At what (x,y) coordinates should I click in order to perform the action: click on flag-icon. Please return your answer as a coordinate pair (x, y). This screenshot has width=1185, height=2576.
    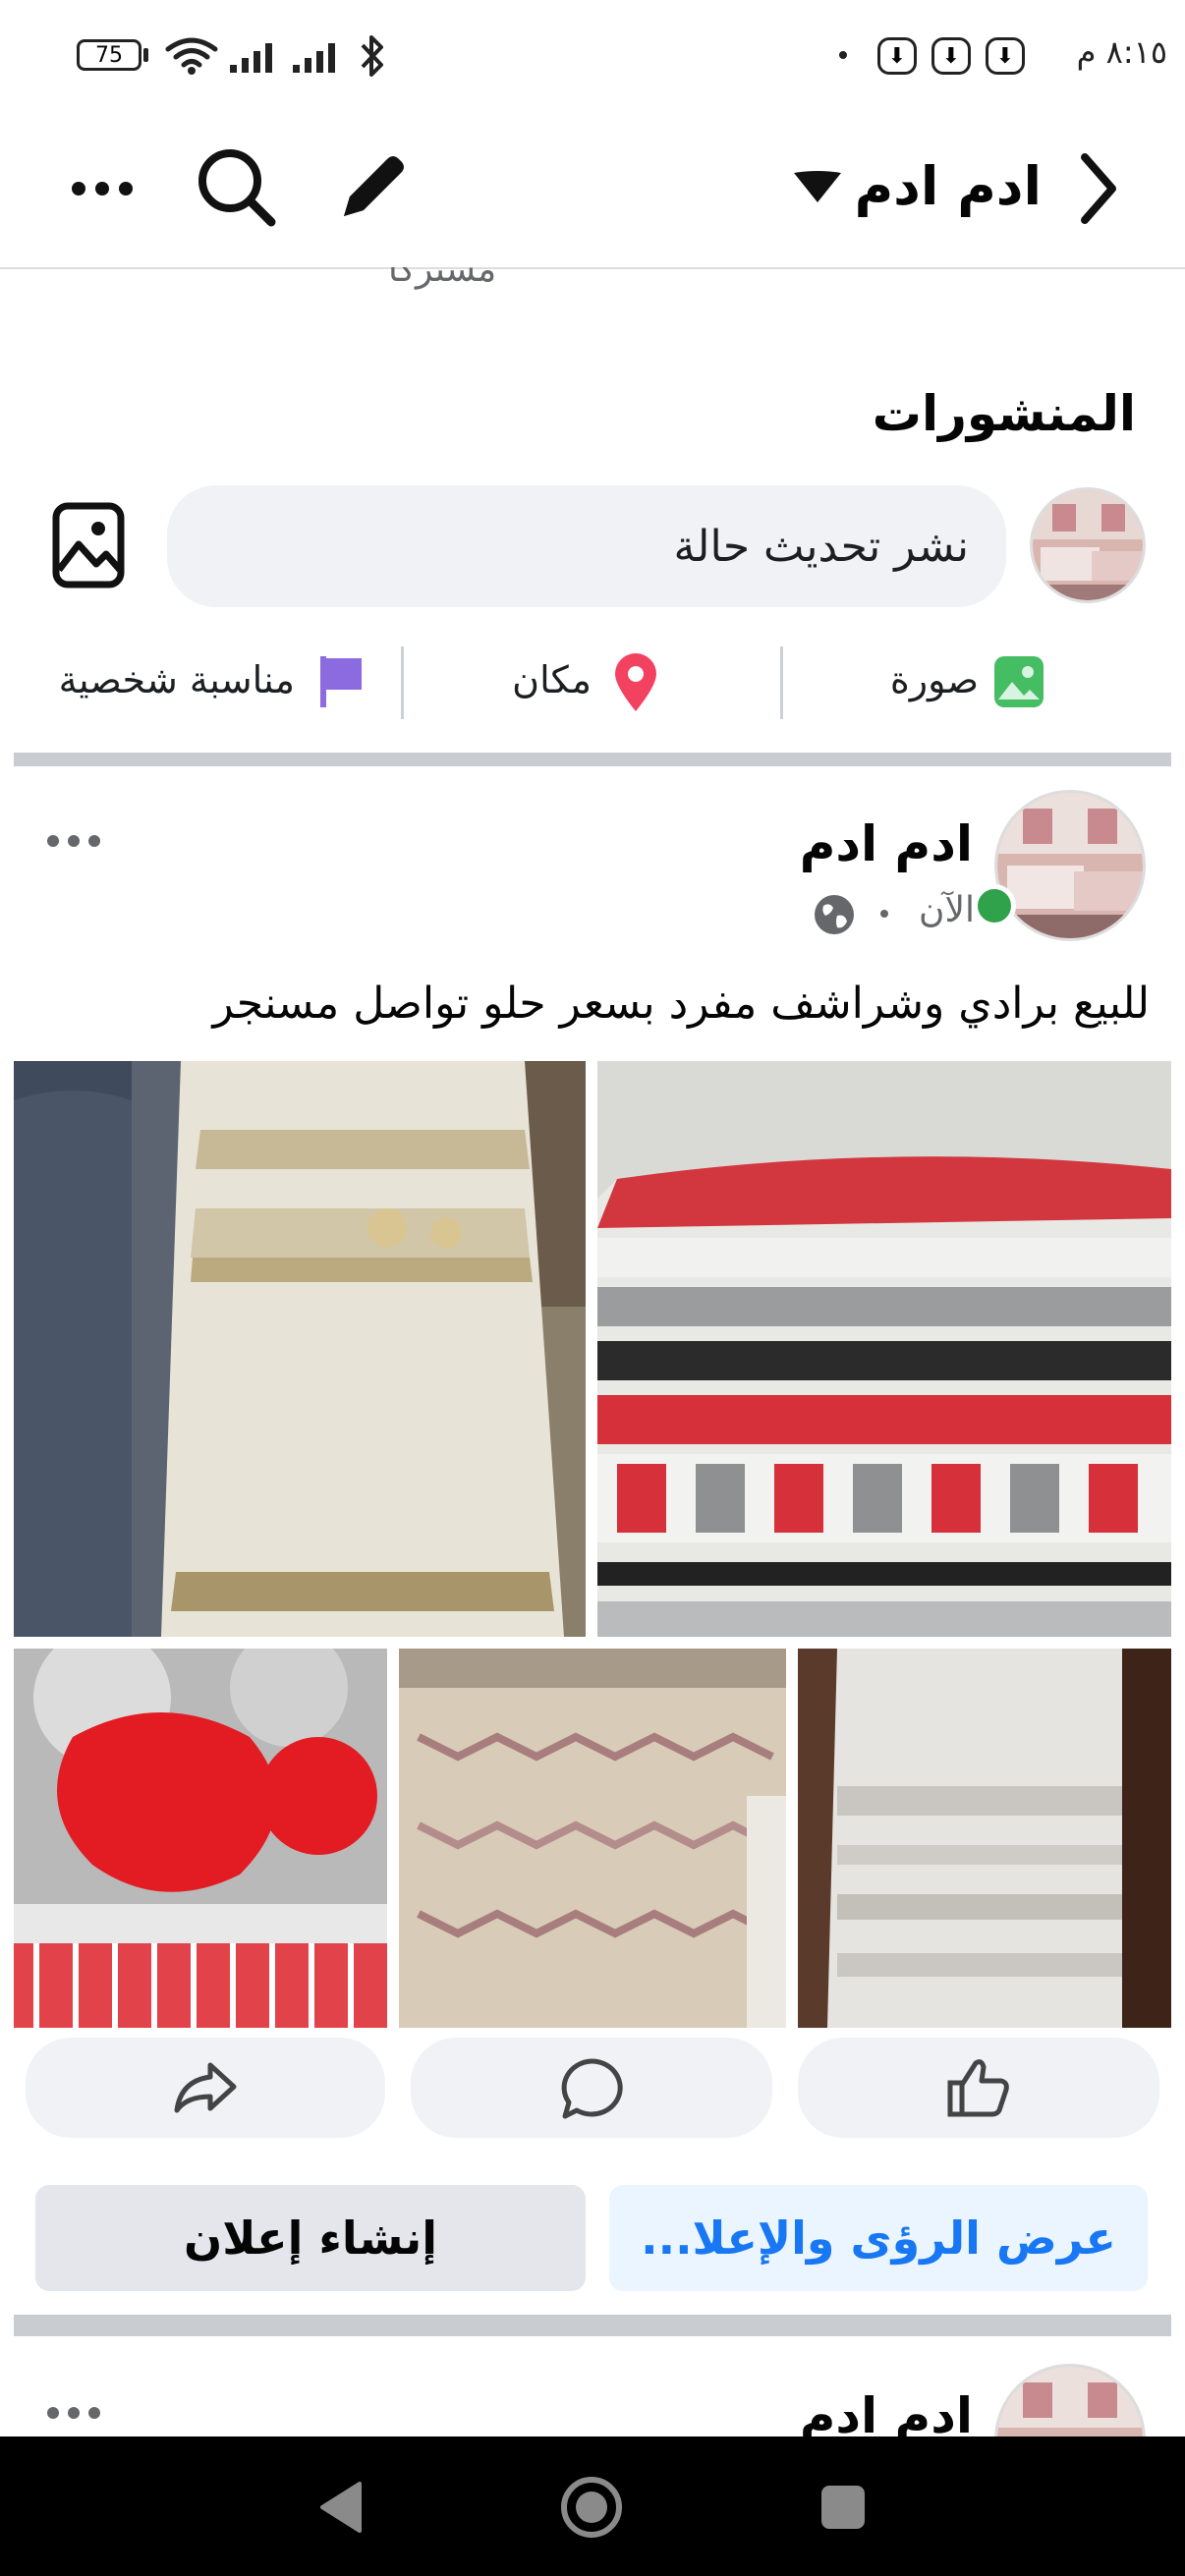
    Looking at the image, I should click on (341, 681).